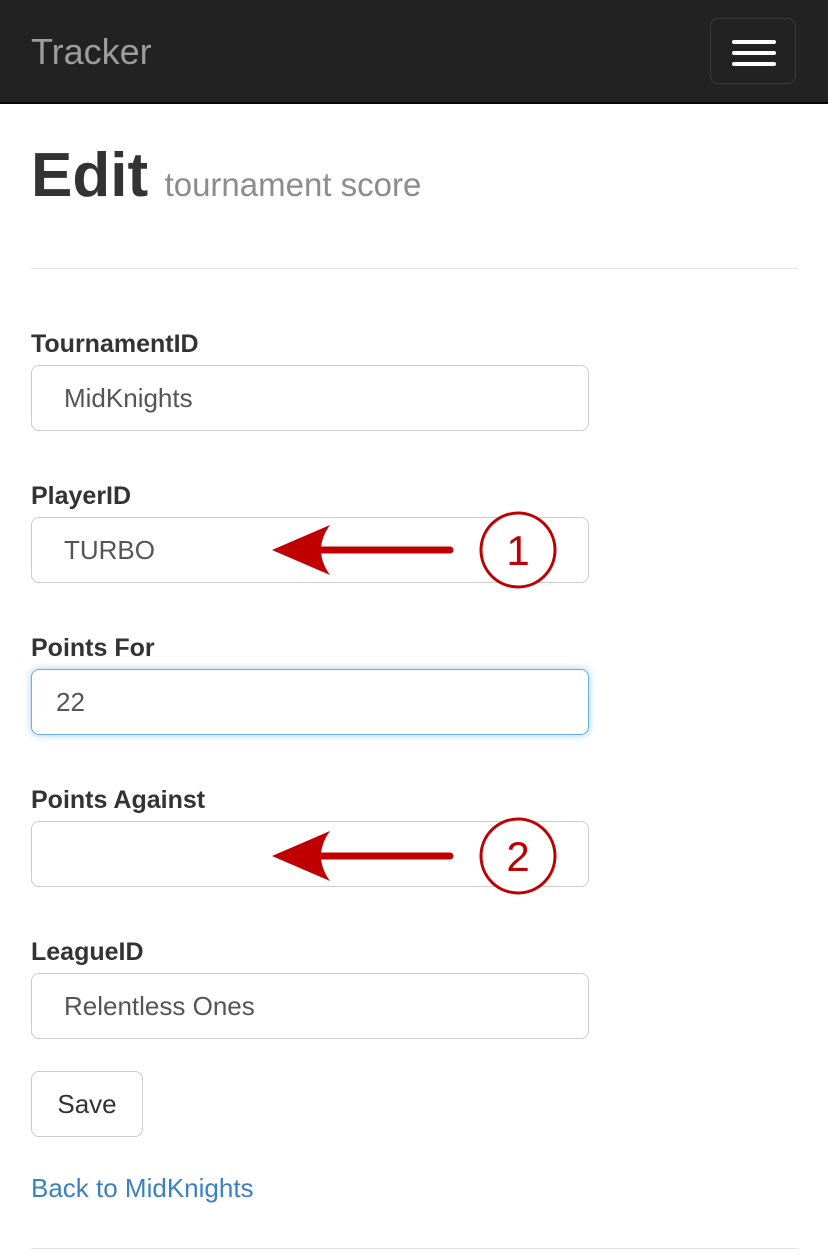  What do you see at coordinates (414, 856) in the screenshot?
I see `annotation-arrow-2: 2` at bounding box center [414, 856].